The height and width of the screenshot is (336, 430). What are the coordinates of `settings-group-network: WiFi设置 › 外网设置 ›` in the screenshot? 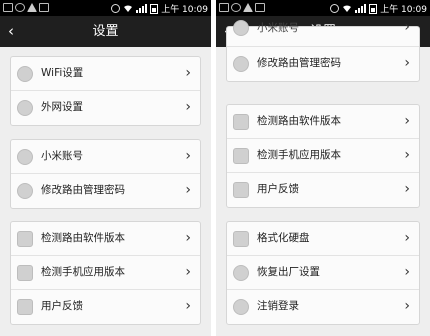 It's located at (105, 91).